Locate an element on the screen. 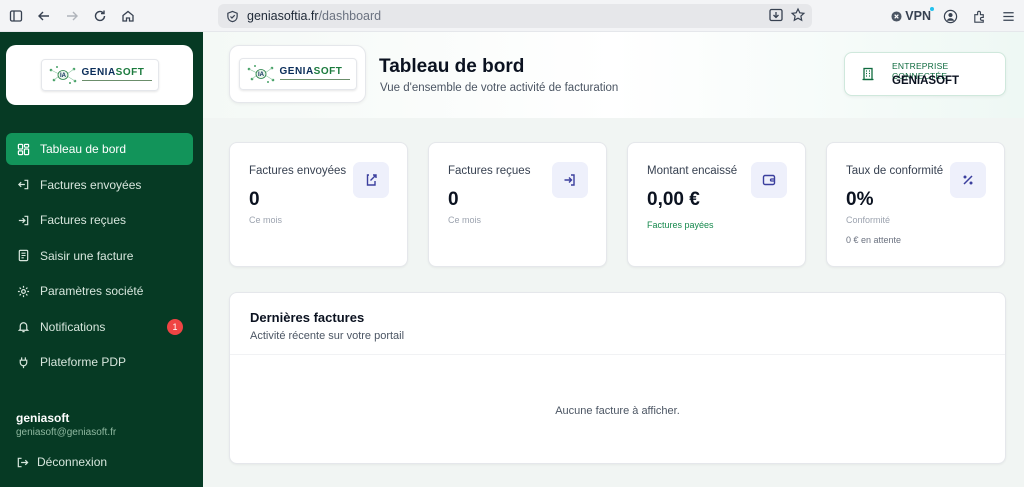 The height and width of the screenshot is (487, 1024). plug-icon is located at coordinates (23, 362).